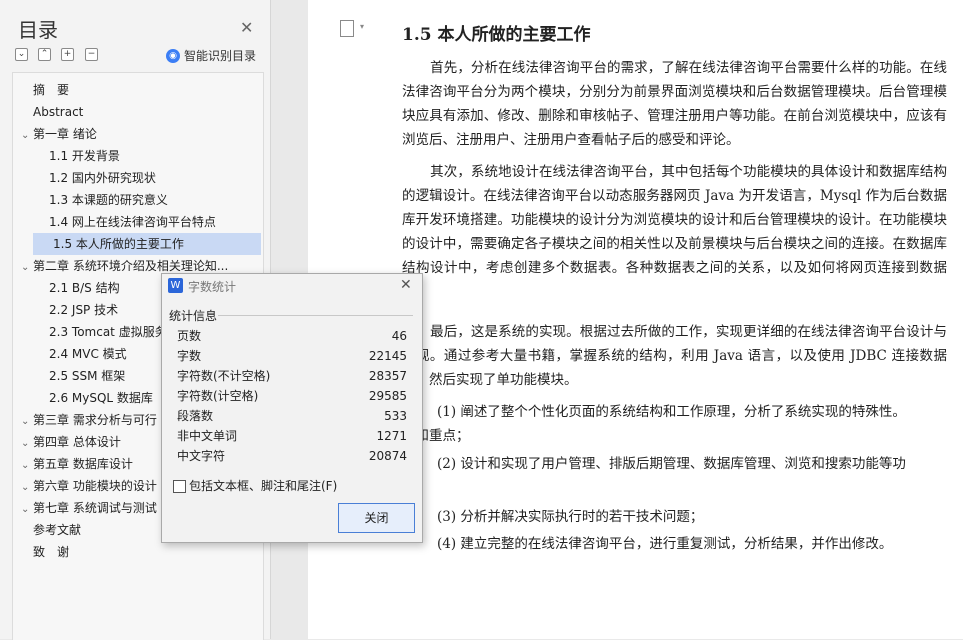  What do you see at coordinates (671, 464) in the screenshot?
I see `list-item: (2) 设计和实现了用户管理、排版后期管理、数据库管理、浏览和搜索功能等功` at bounding box center [671, 464].